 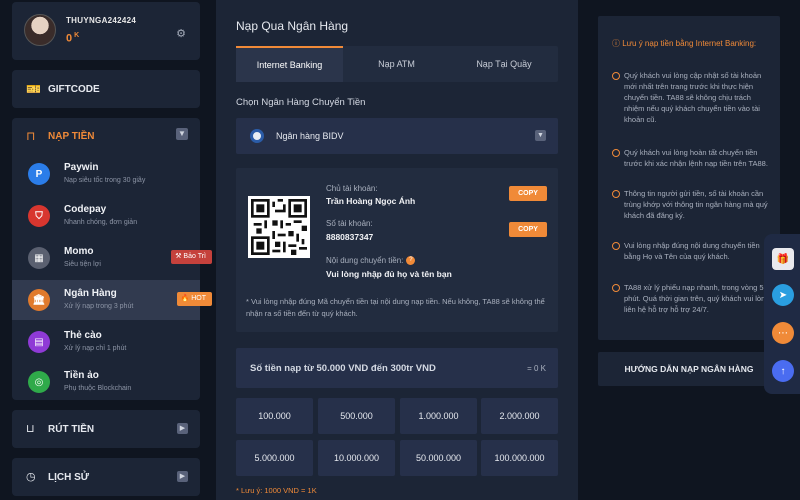 What do you see at coordinates (356, 416) in the screenshot?
I see `amount-preset-button: 500.000` at bounding box center [356, 416].